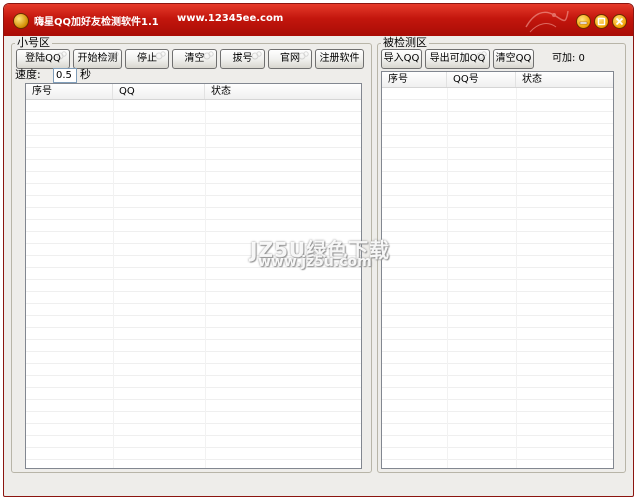  Describe the element at coordinates (43, 59) in the screenshot. I see `login-qq-button: 登陆QQ` at that location.